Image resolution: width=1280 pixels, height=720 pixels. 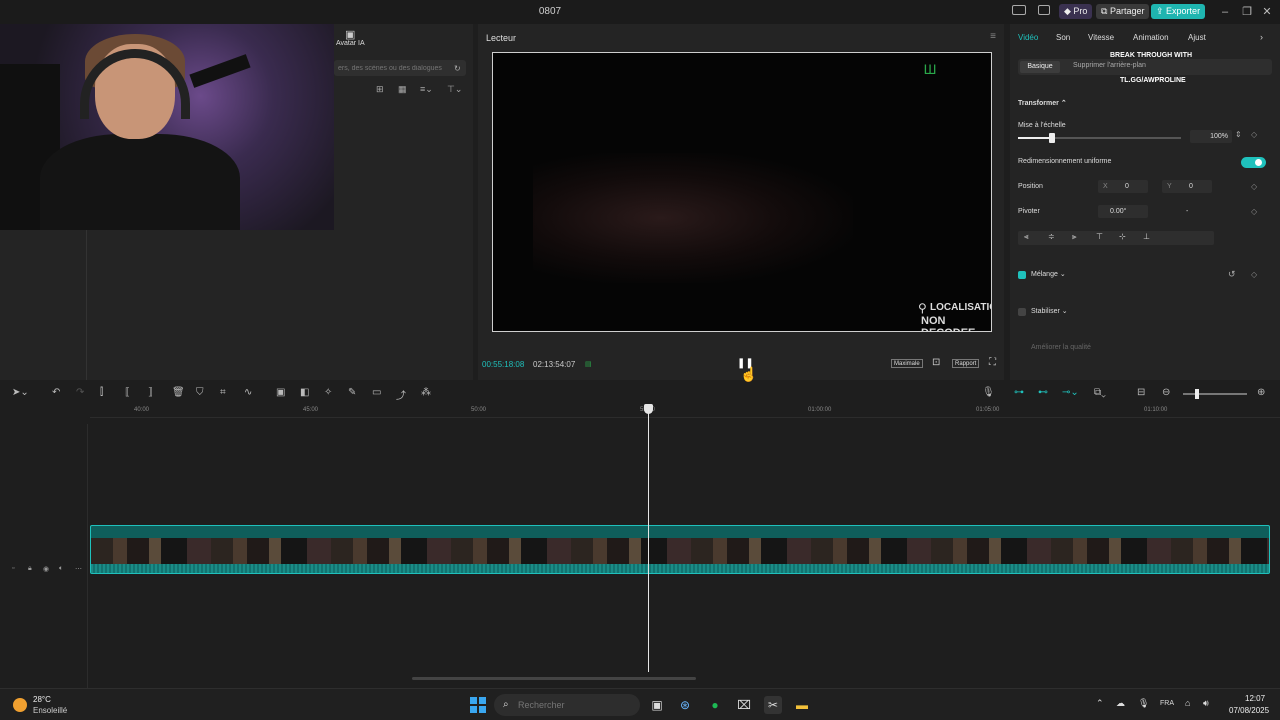 I want to click on align-top-icon: ⊤, so click(x=1099, y=236).